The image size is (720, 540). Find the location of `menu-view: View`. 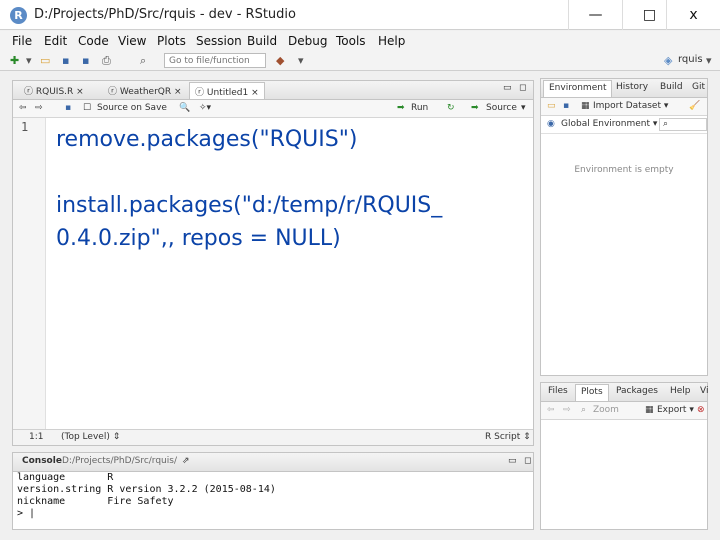

menu-view: View is located at coordinates (132, 41).